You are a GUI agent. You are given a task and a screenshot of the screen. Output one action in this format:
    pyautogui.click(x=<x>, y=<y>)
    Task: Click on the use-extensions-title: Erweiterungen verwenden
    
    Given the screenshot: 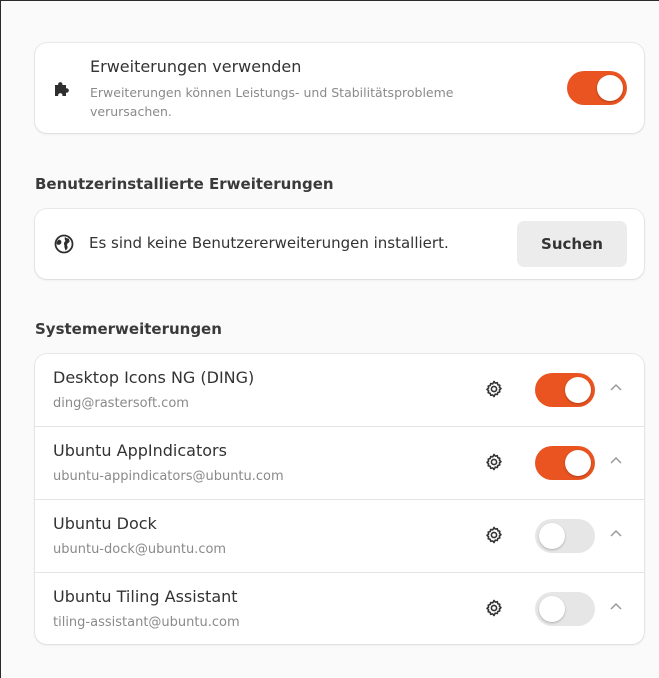 What is the action you would take?
    pyautogui.click(x=196, y=66)
    